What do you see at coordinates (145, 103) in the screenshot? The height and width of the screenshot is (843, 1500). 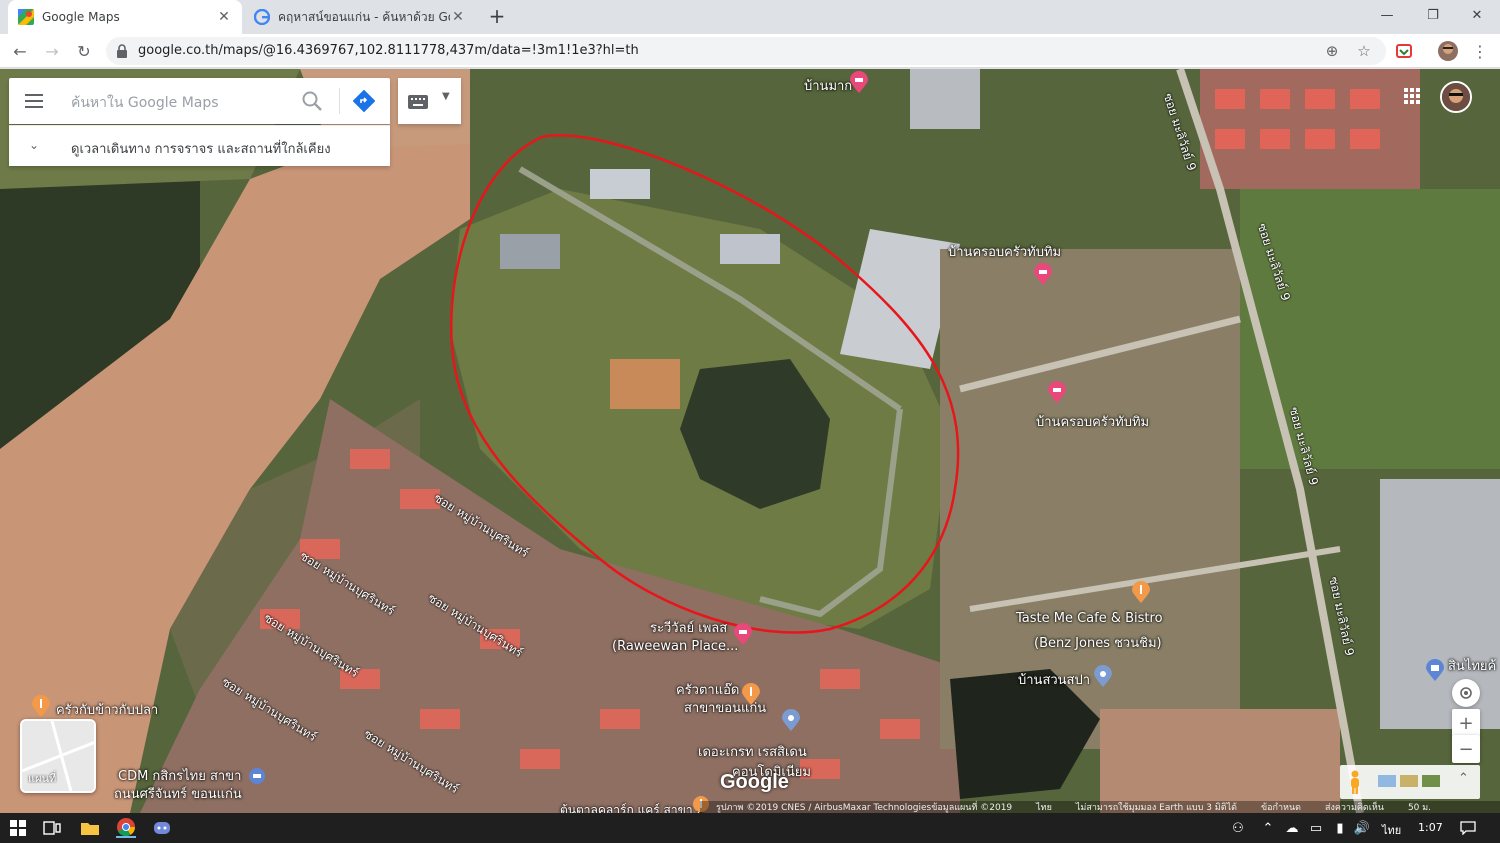 I see `search-input: ค้นหาใน Google Maps` at bounding box center [145, 103].